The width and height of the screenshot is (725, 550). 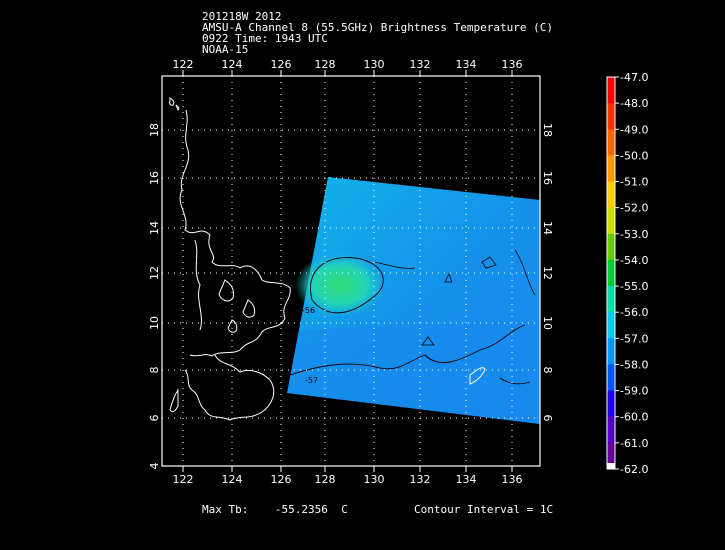 What do you see at coordinates (634, 364) in the screenshot?
I see `colorbar-label: -58.0` at bounding box center [634, 364].